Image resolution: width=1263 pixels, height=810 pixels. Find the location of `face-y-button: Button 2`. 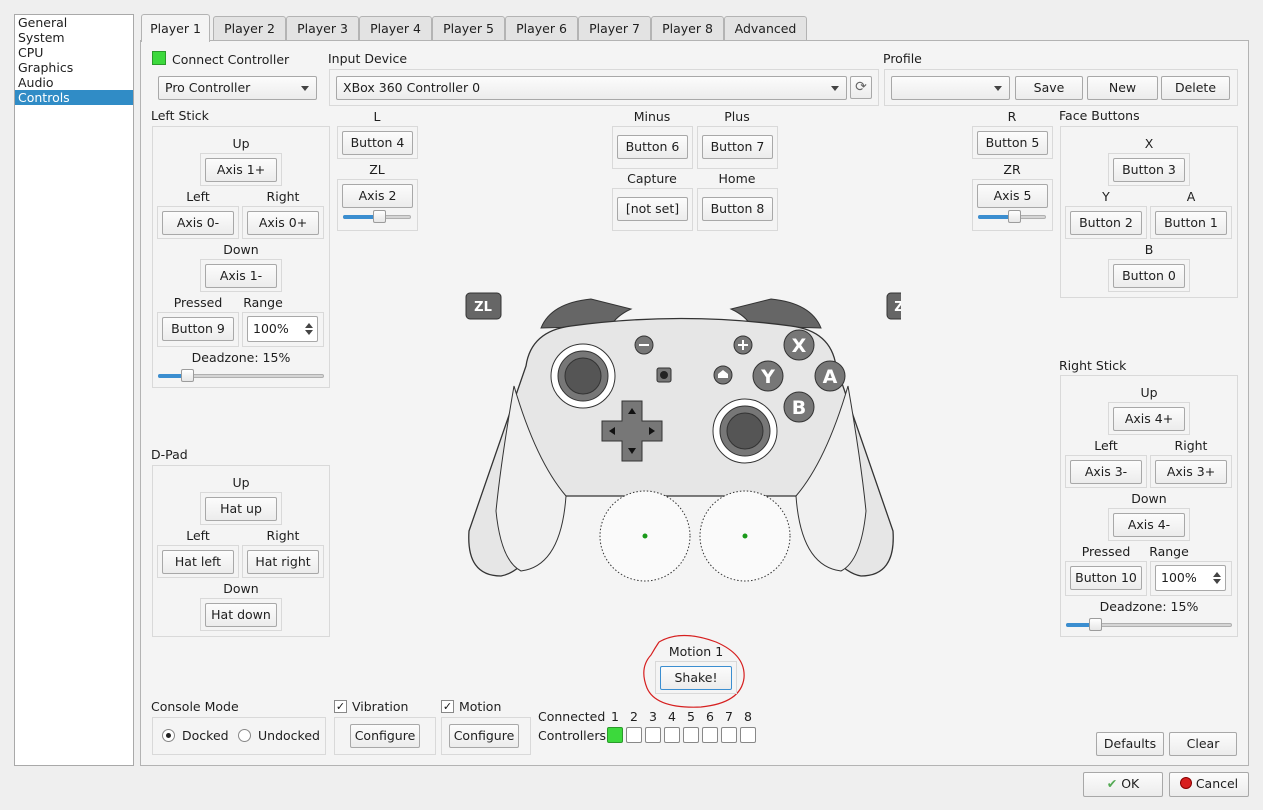

face-y-button: Button 2 is located at coordinates (1106, 223).